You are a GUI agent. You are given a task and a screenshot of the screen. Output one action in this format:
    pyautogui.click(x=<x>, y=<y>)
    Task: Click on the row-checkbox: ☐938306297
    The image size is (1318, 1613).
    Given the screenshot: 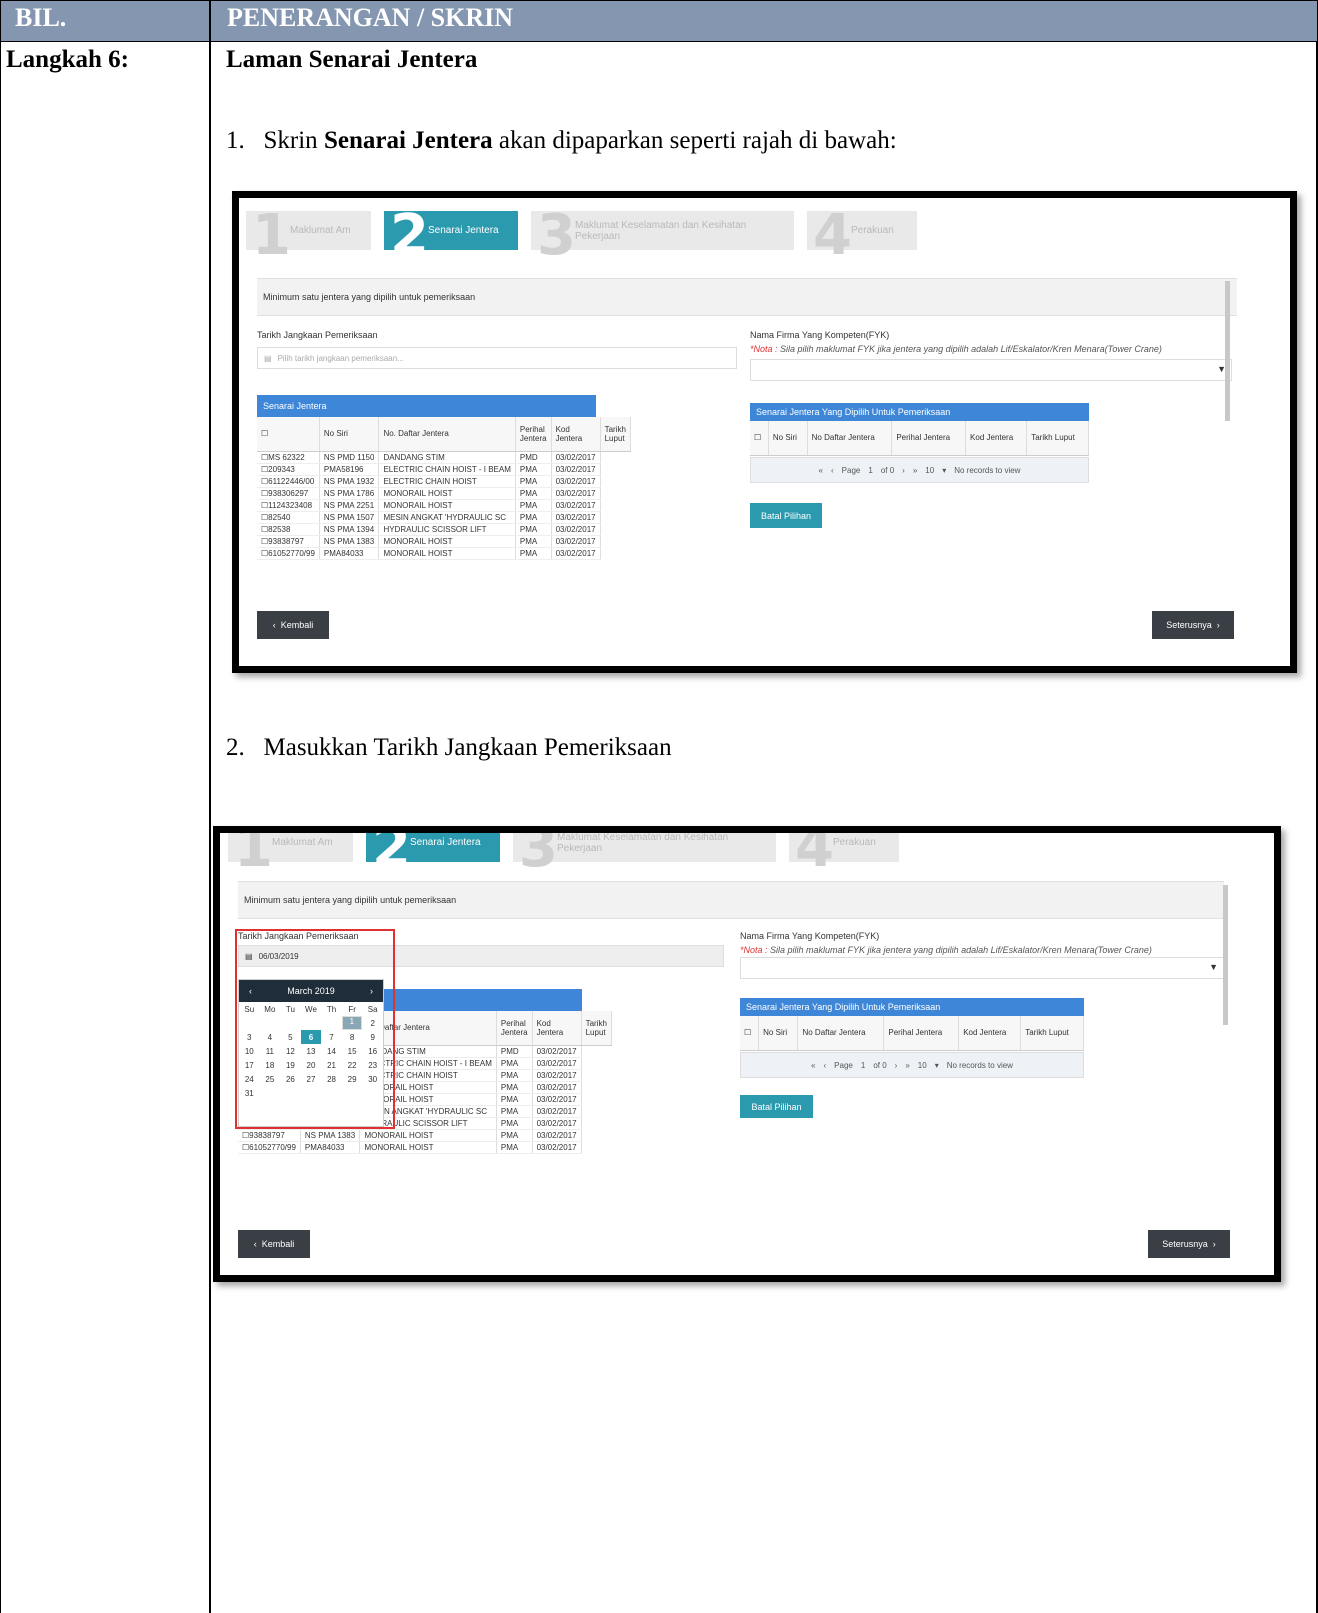 What is the action you would take?
    pyautogui.click(x=288, y=493)
    